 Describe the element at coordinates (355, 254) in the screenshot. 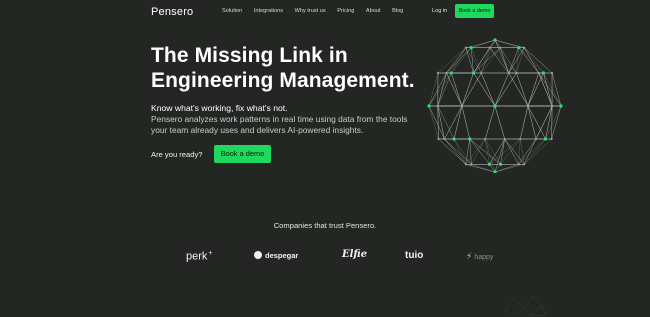

I see `elfie-logo: Elfie` at that location.